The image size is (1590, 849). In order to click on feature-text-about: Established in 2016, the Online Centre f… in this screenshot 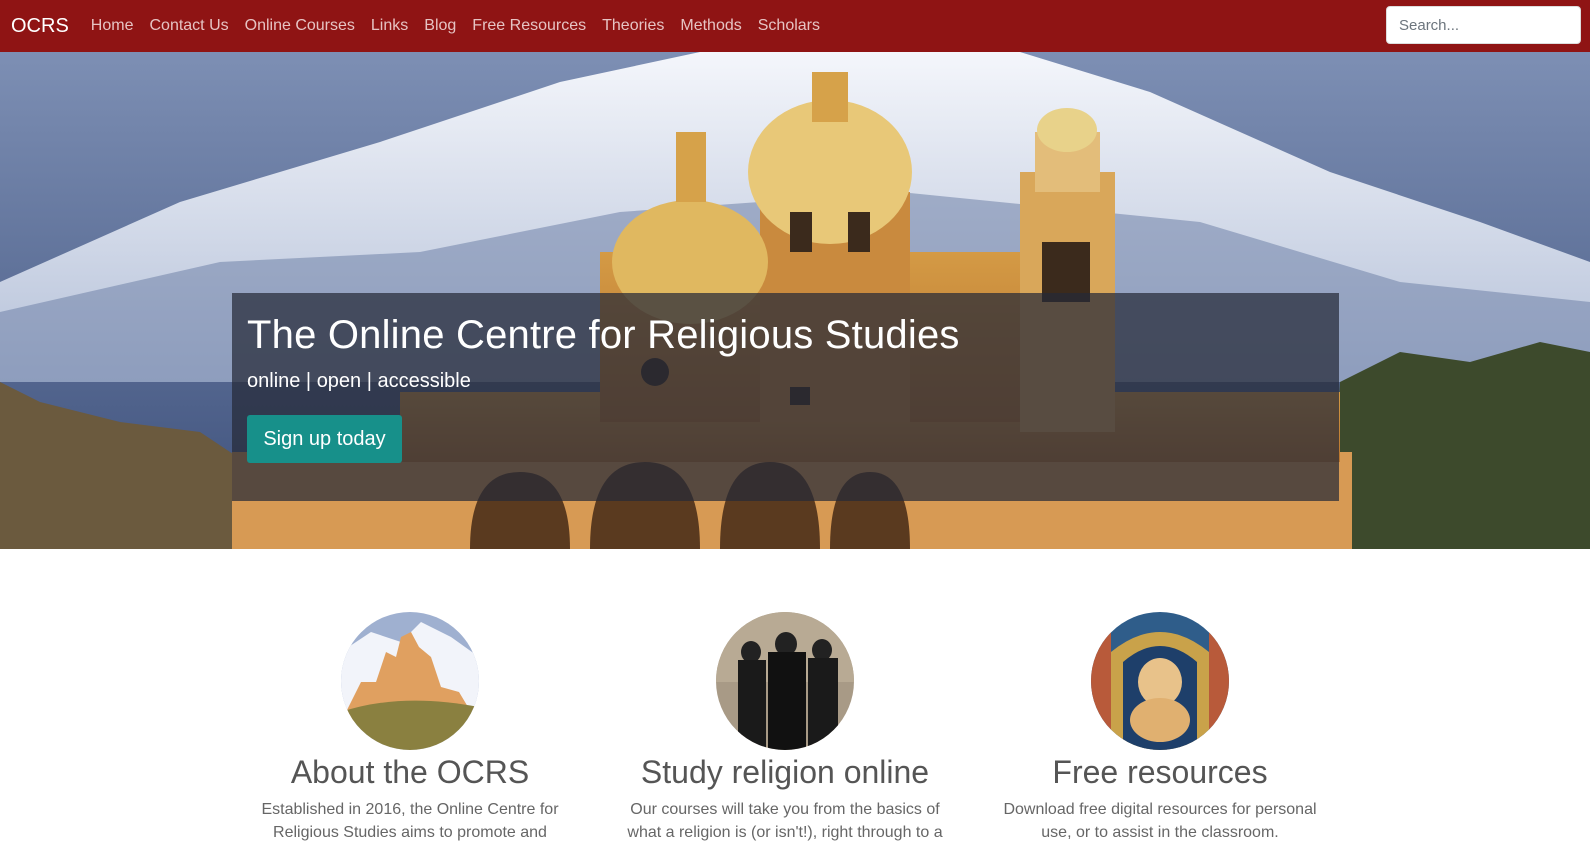, I will do `click(410, 821)`.